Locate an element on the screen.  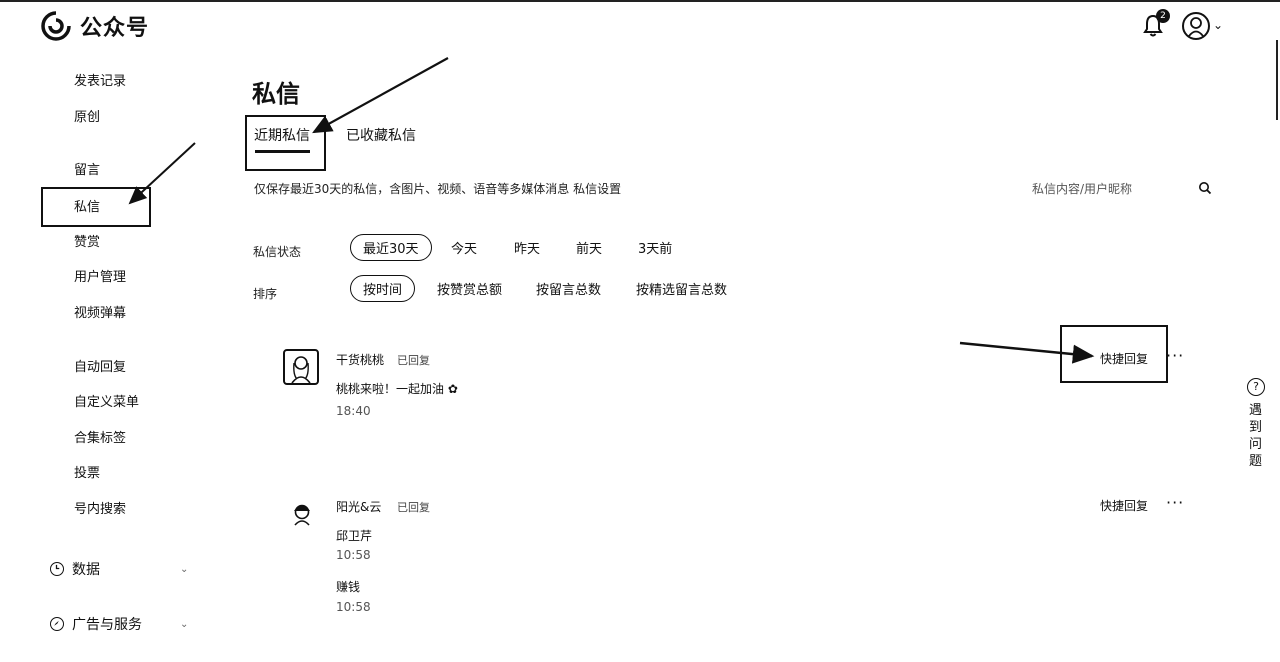
status-filter-label: 私信状态 is located at coordinates (277, 252).